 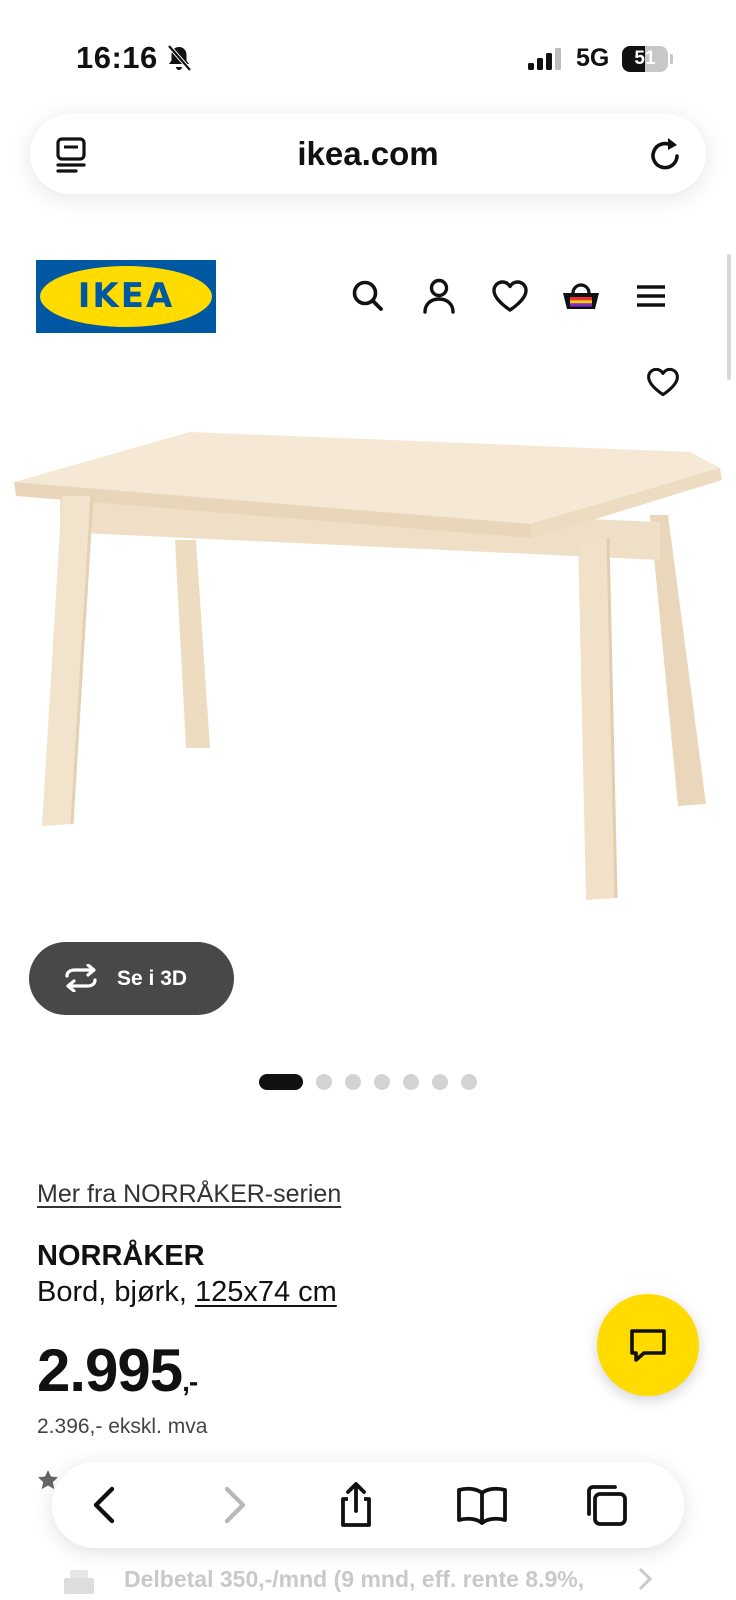 I want to click on view-in-3d-button: Se i 3D, so click(x=131, y=978).